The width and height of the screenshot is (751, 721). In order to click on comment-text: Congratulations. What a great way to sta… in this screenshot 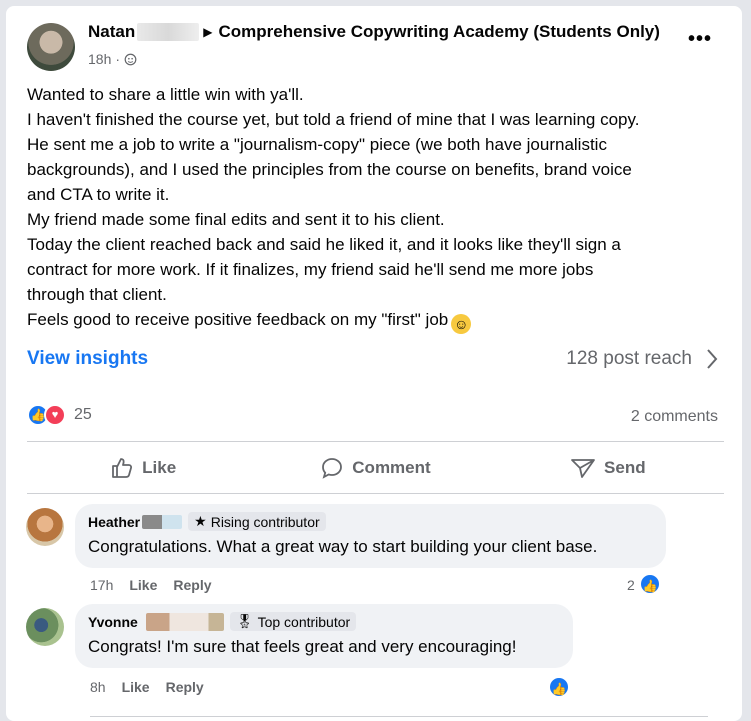, I will do `click(343, 546)`.